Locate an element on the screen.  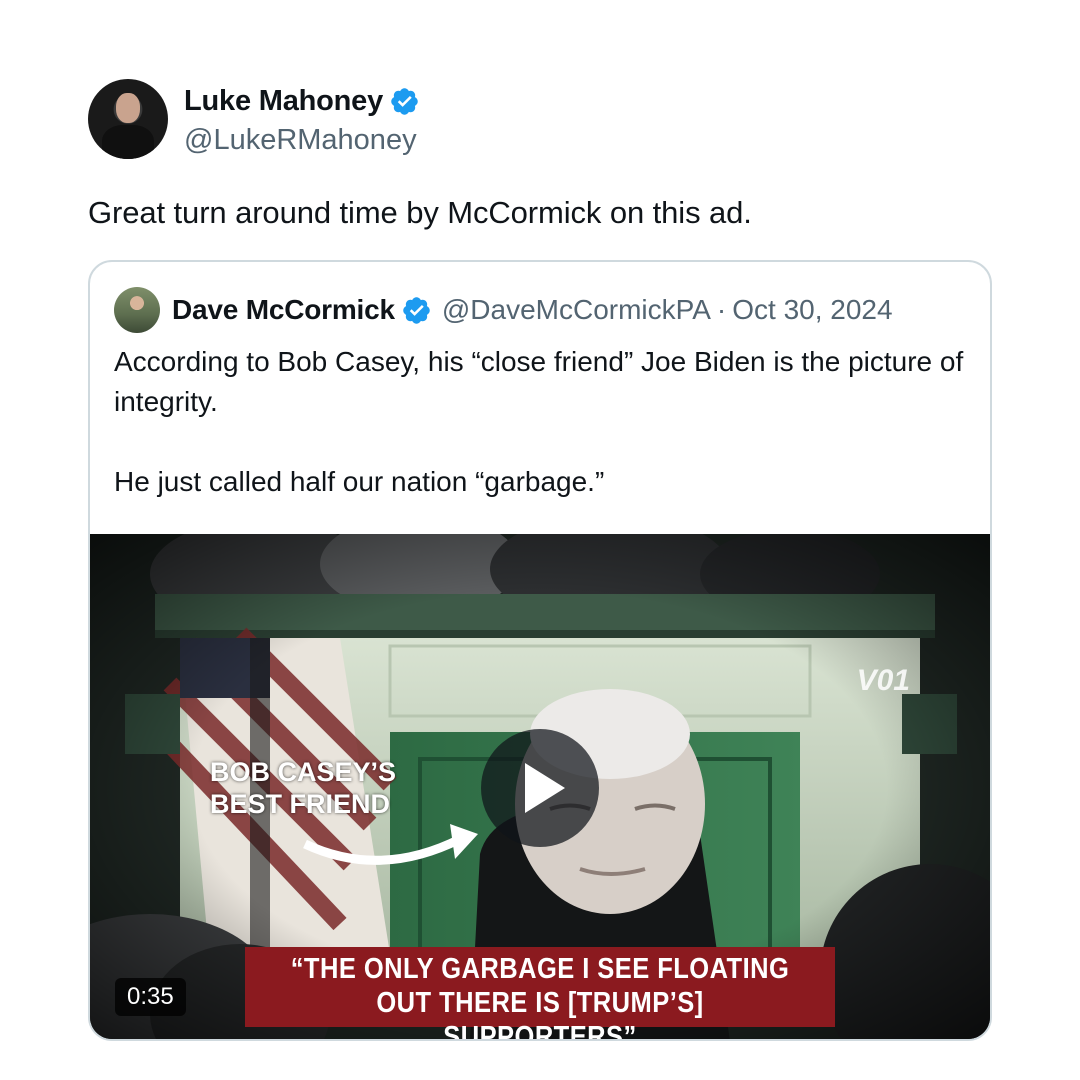
channel-logo: V01 is located at coordinates (883, 680).